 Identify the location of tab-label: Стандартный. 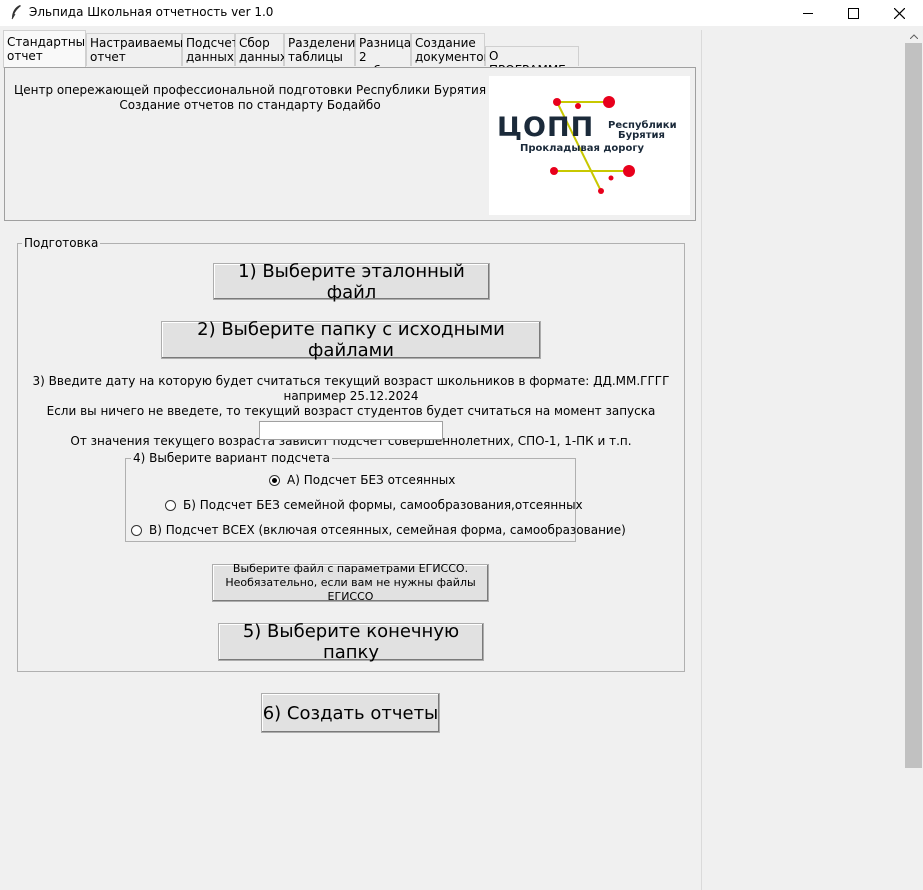
(50, 42).